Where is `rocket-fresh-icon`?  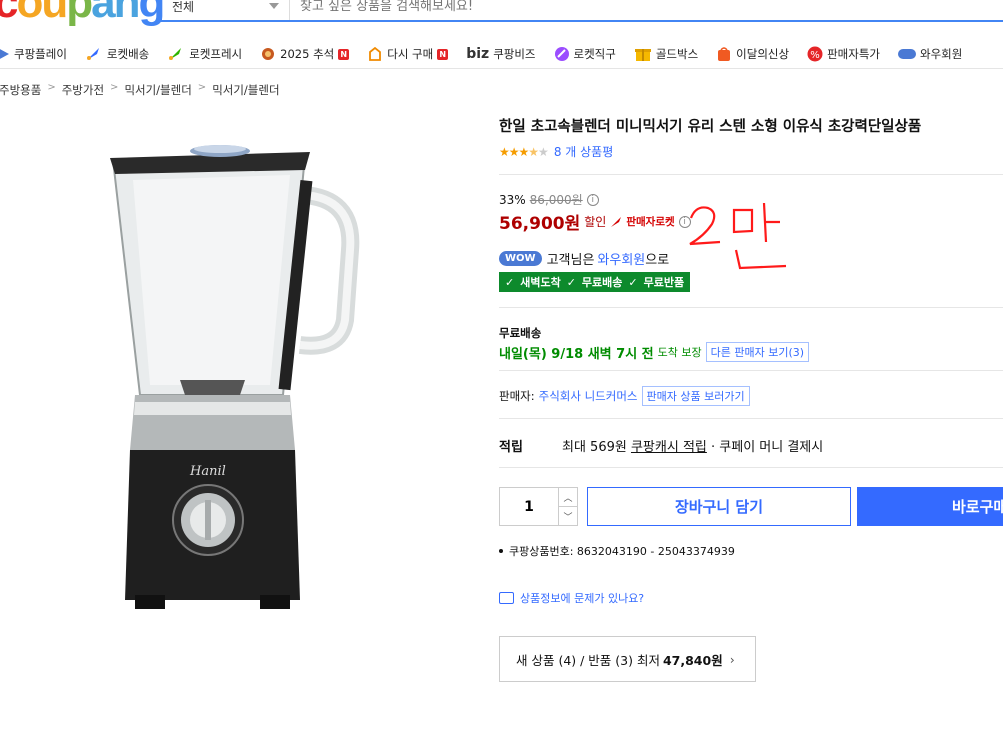
rocket-fresh-icon is located at coordinates (175, 54).